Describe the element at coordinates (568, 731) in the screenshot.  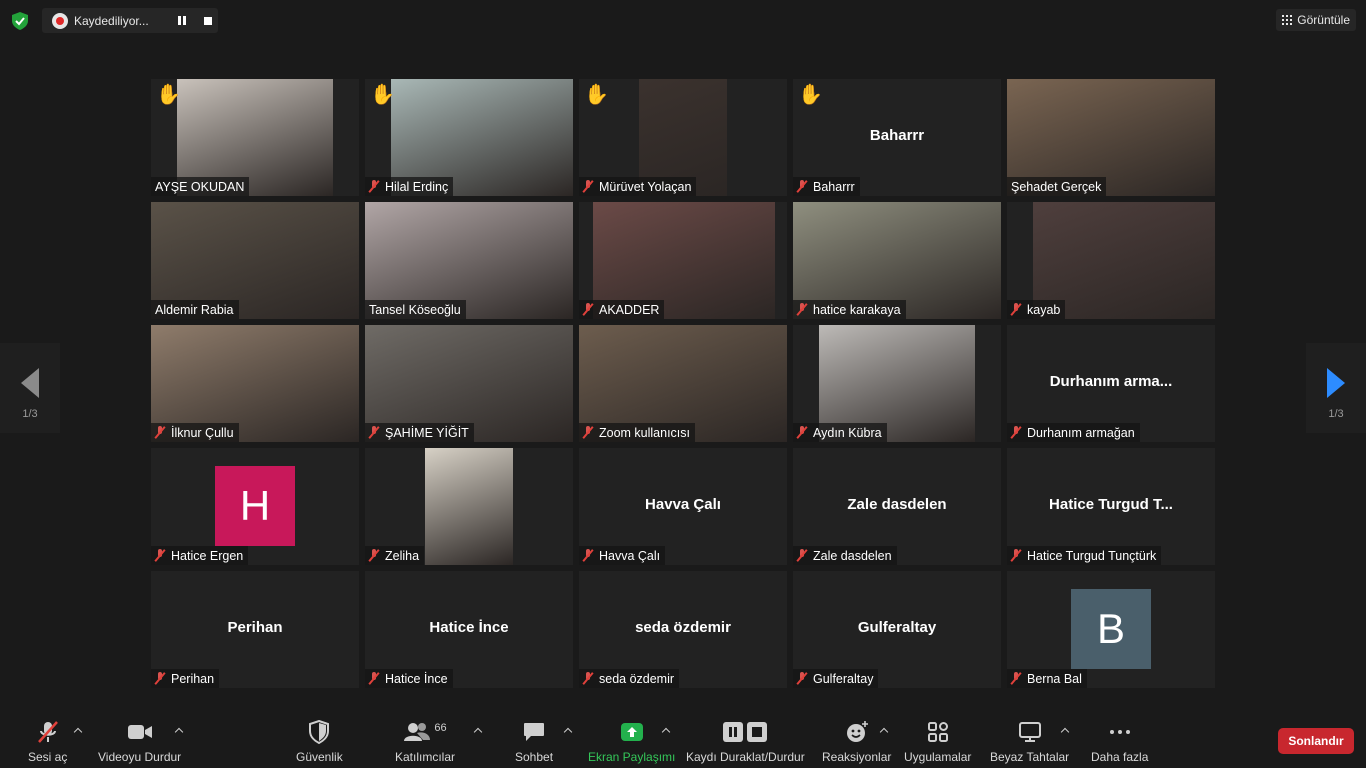
I see `chat-options-caret` at that location.